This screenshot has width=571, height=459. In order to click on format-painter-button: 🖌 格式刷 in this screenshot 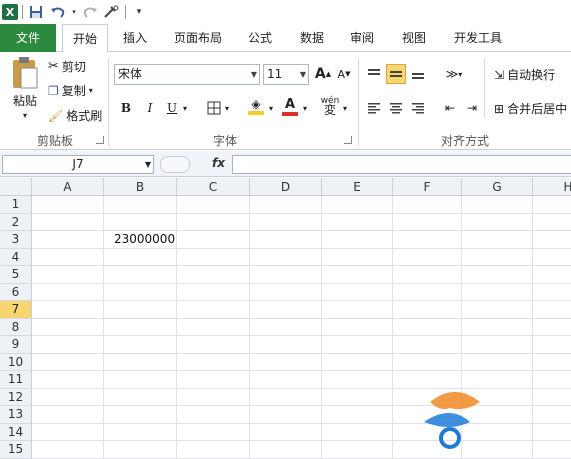, I will do `click(75, 115)`.